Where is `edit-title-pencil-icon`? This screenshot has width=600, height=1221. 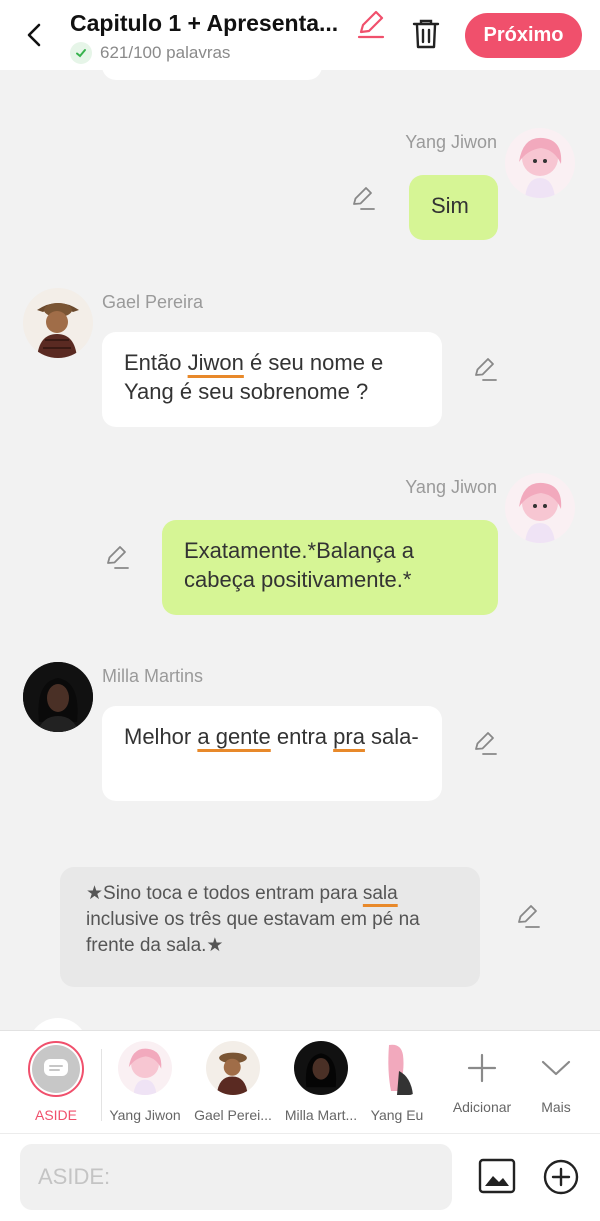 edit-title-pencil-icon is located at coordinates (371, 24).